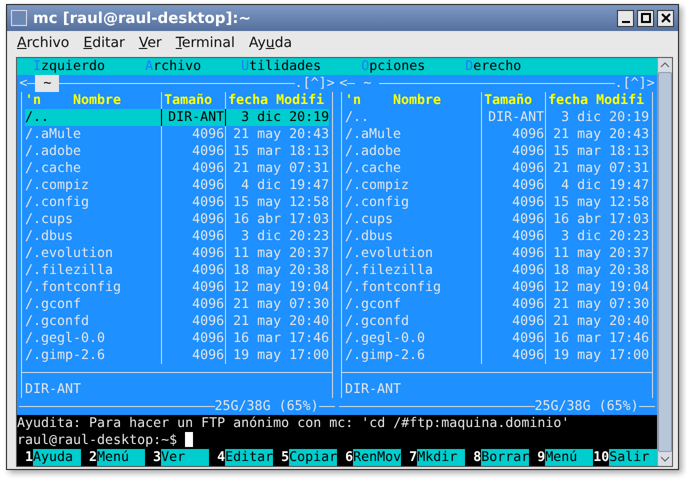 This screenshot has height=480, width=686. I want to click on file-date: 15 may 12:58, so click(601, 202).